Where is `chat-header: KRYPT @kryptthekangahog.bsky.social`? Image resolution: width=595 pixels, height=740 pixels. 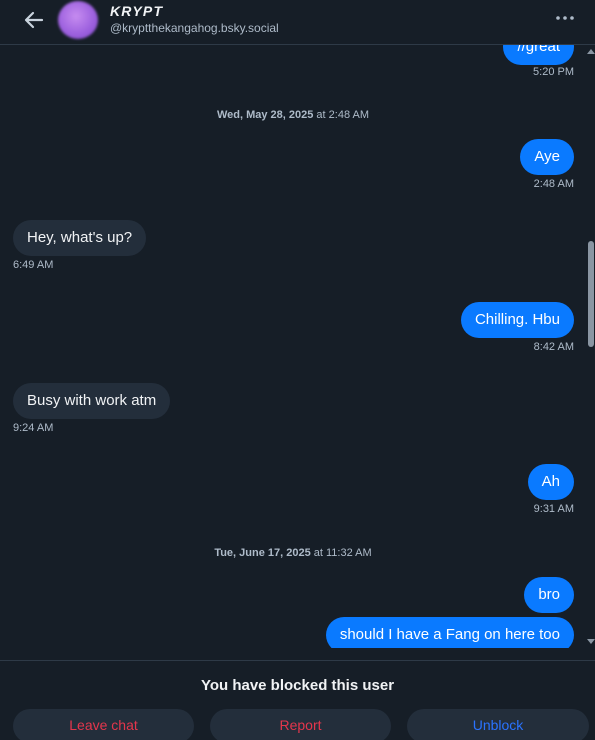 chat-header: KRYPT @kryptthekangahog.bsky.social is located at coordinates (297, 22).